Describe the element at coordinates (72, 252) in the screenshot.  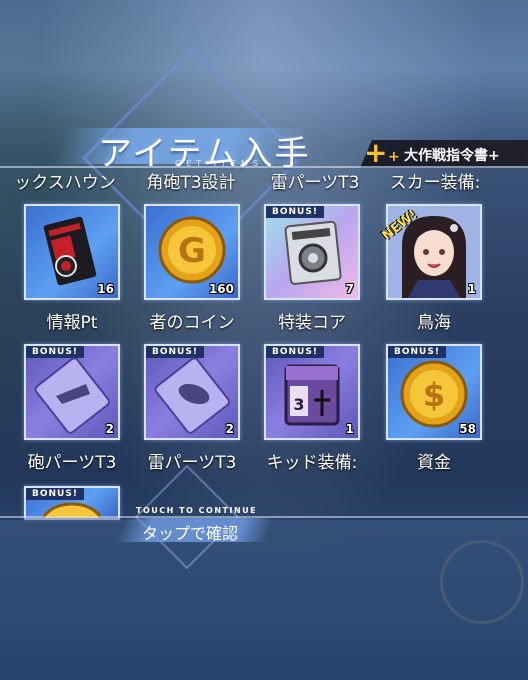
I see `item-frame: 16` at that location.